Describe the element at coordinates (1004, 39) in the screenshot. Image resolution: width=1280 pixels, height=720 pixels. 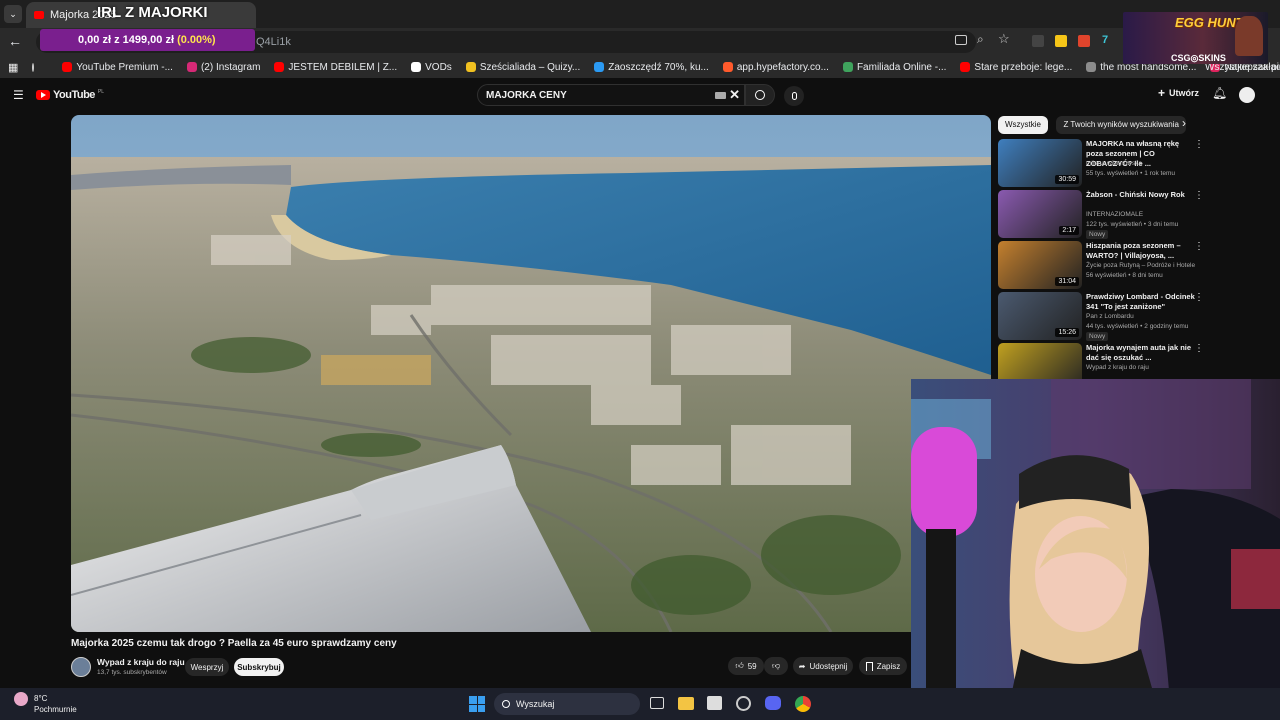
I see `bookmark-star-icon: ☆` at that location.